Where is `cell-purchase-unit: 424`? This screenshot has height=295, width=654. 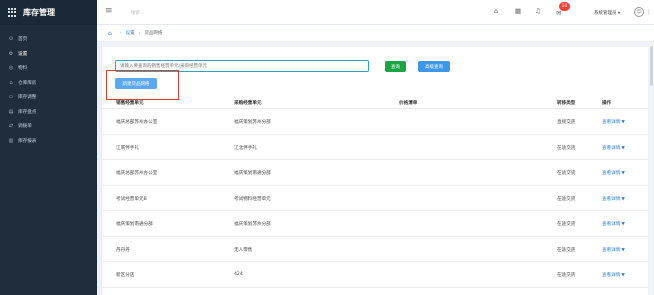
cell-purchase-unit: 424 is located at coordinates (238, 274).